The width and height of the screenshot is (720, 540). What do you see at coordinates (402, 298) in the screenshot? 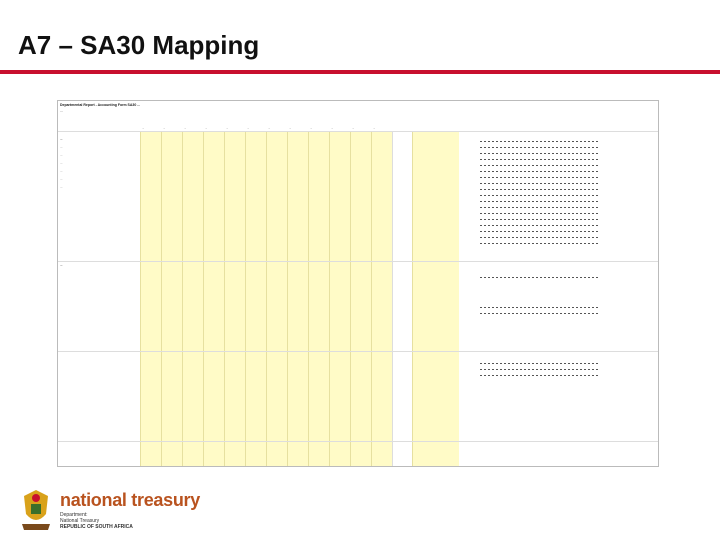
I see `total-column` at bounding box center [402, 298].